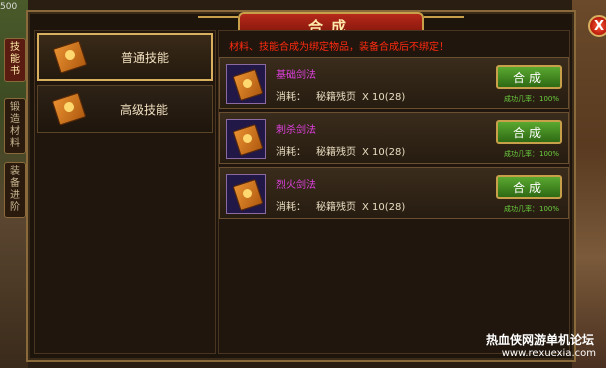 The height and width of the screenshot is (368, 606). What do you see at coordinates (15, 143) in the screenshot?
I see `tab-label-char: 料` at bounding box center [15, 143].